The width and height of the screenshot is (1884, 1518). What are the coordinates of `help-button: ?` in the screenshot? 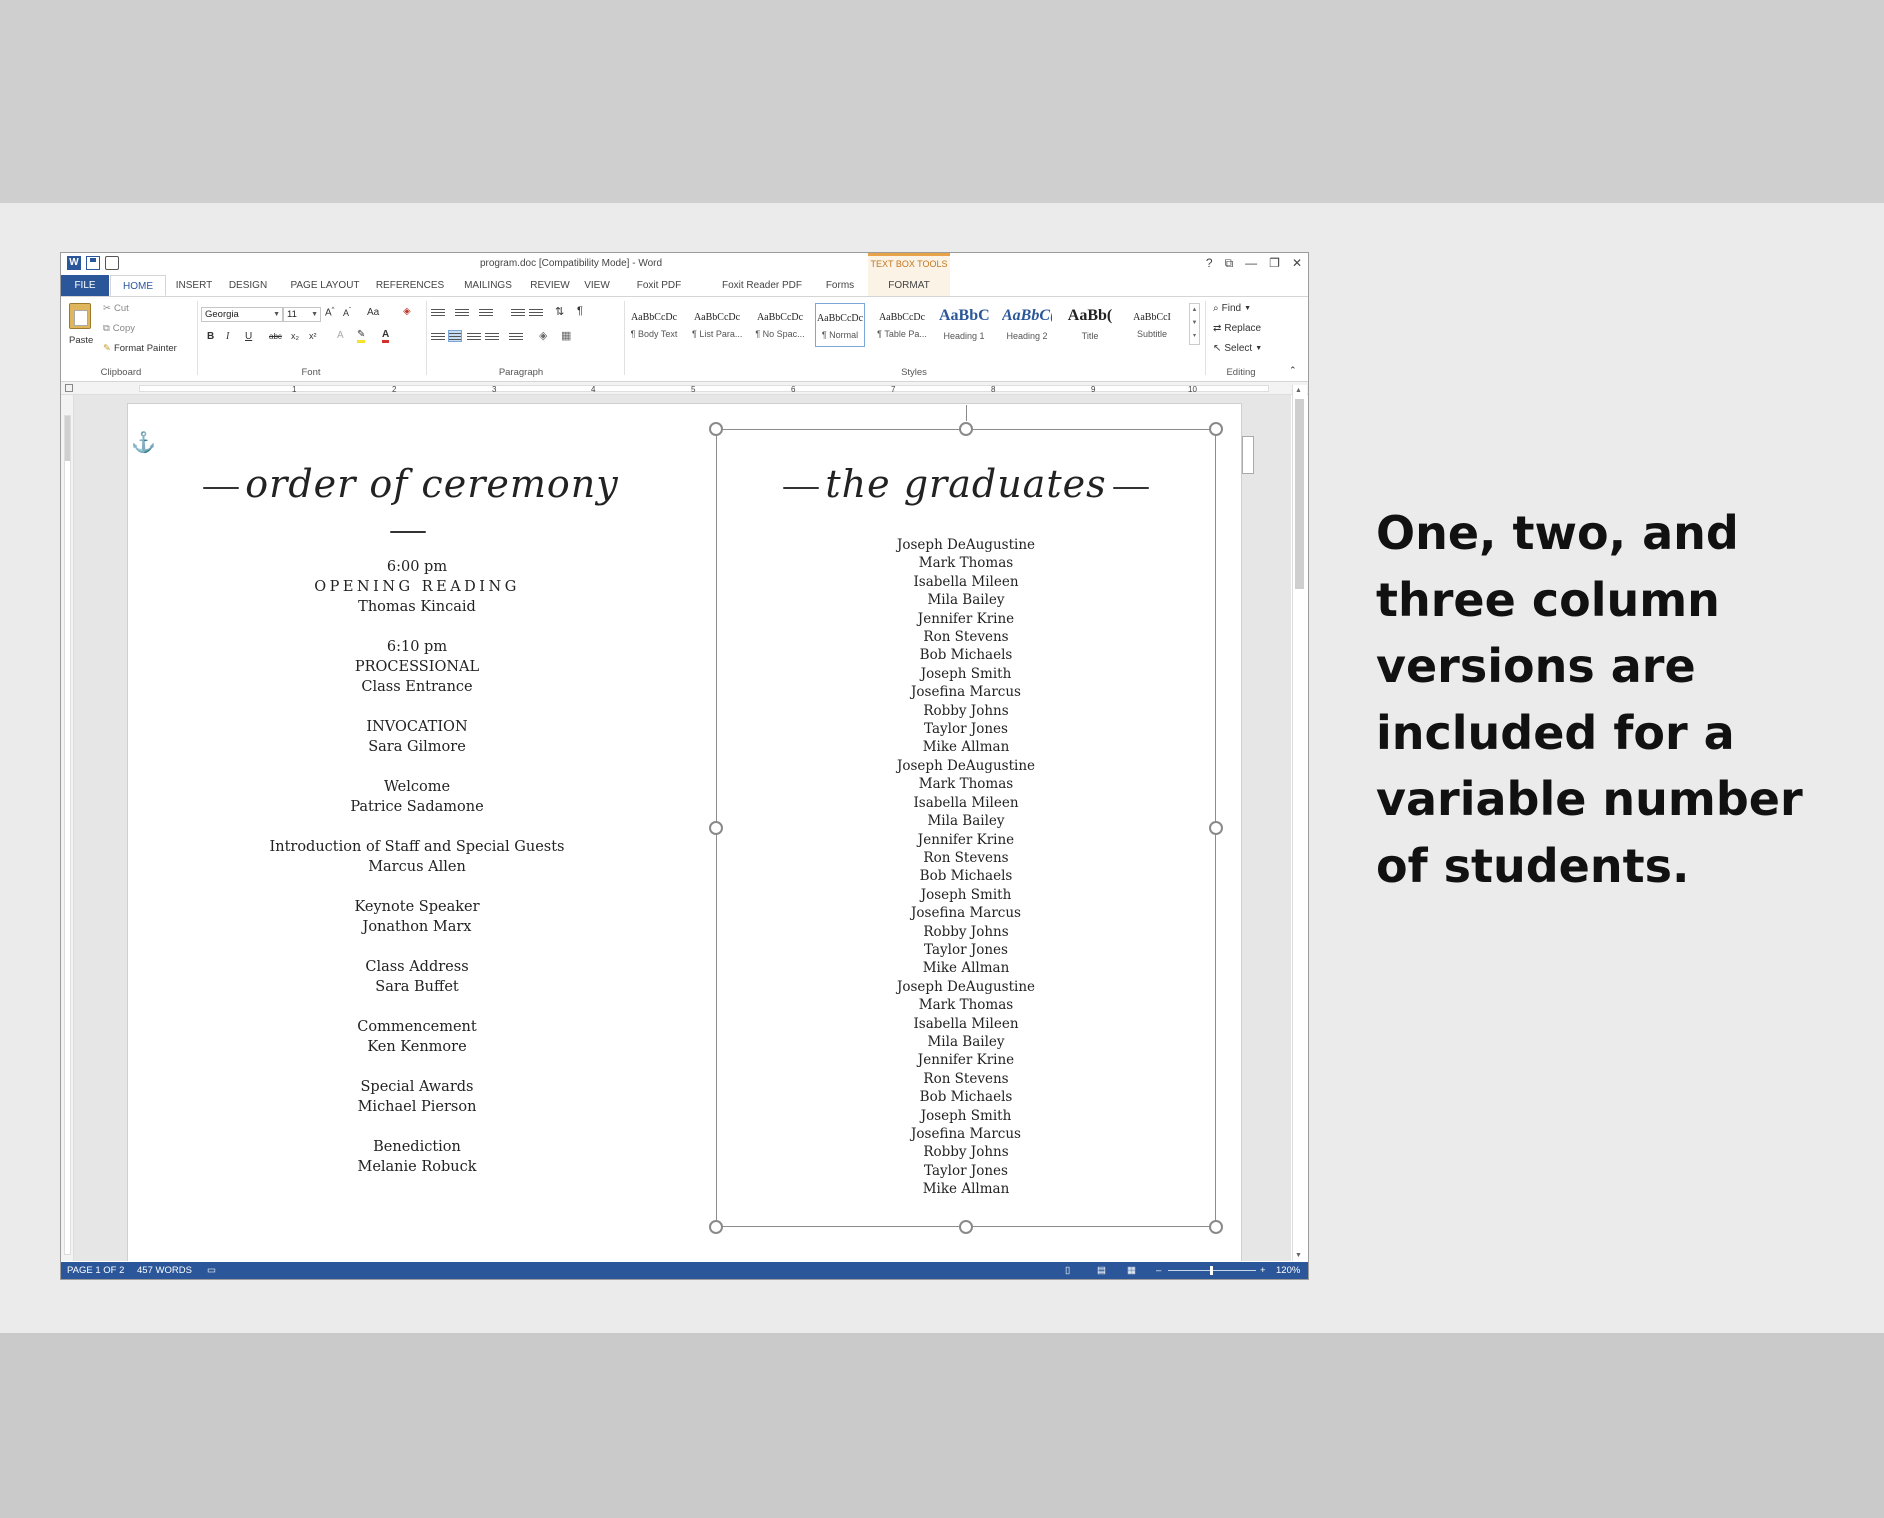 It's located at (1209, 263).